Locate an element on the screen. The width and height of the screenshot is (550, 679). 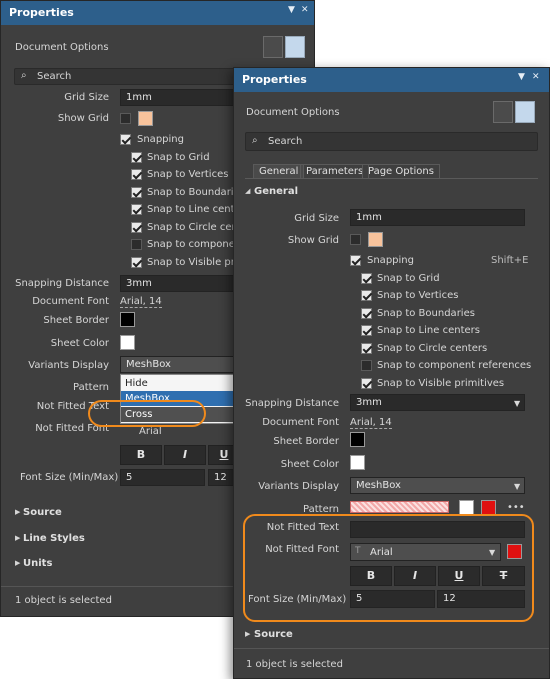
snap-item-label: Snap to Grid is located at coordinates (178, 157).